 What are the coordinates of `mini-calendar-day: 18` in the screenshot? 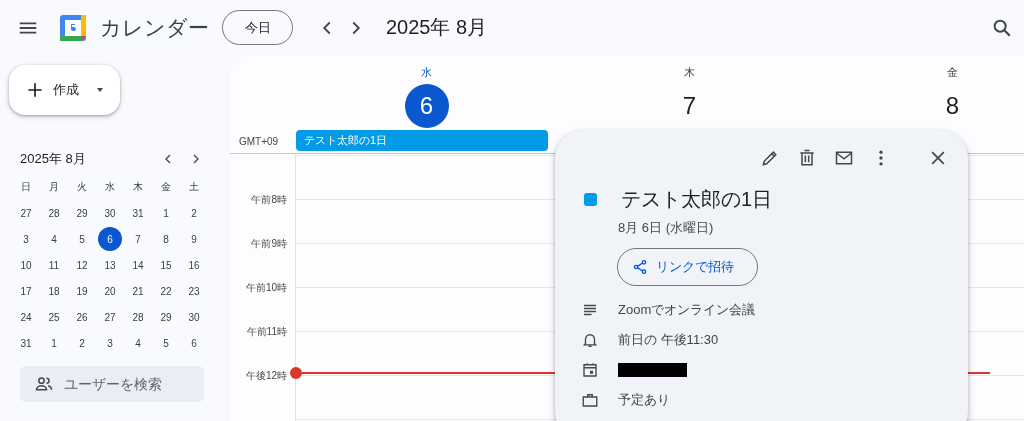 It's located at (54, 291).